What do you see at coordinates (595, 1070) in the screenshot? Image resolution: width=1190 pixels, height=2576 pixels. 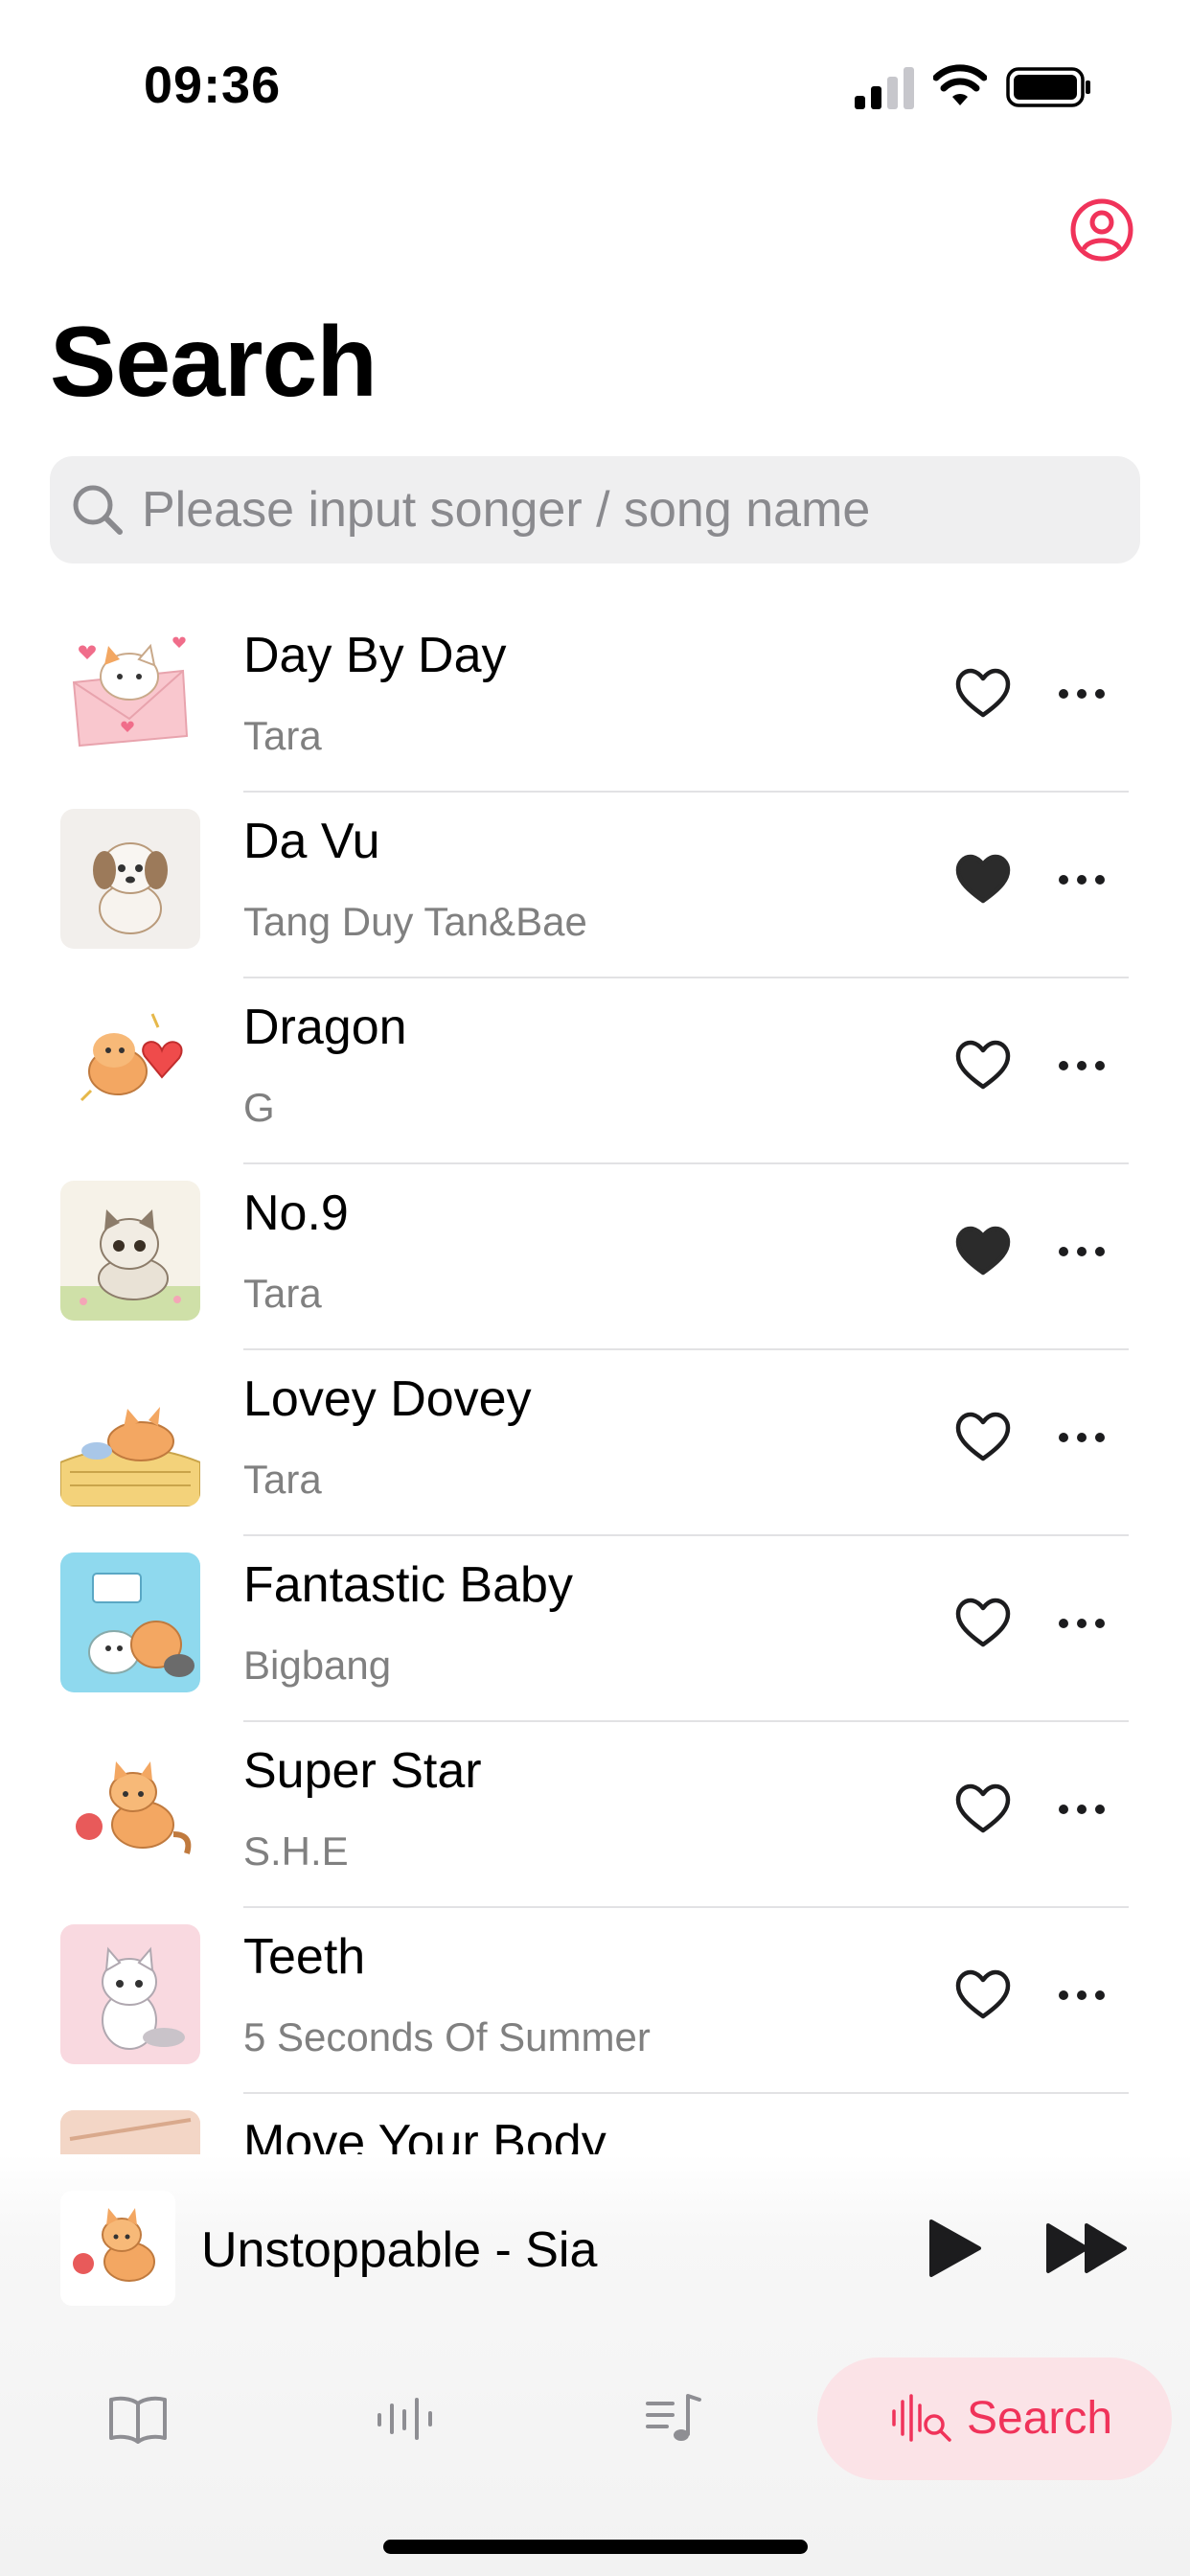 I see `song-row: Dragon G` at bounding box center [595, 1070].